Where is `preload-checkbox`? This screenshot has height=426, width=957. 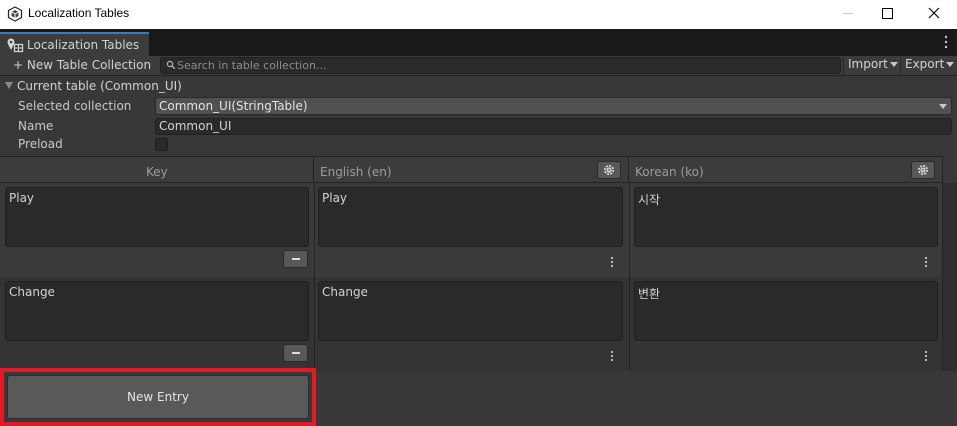
preload-checkbox is located at coordinates (161, 144).